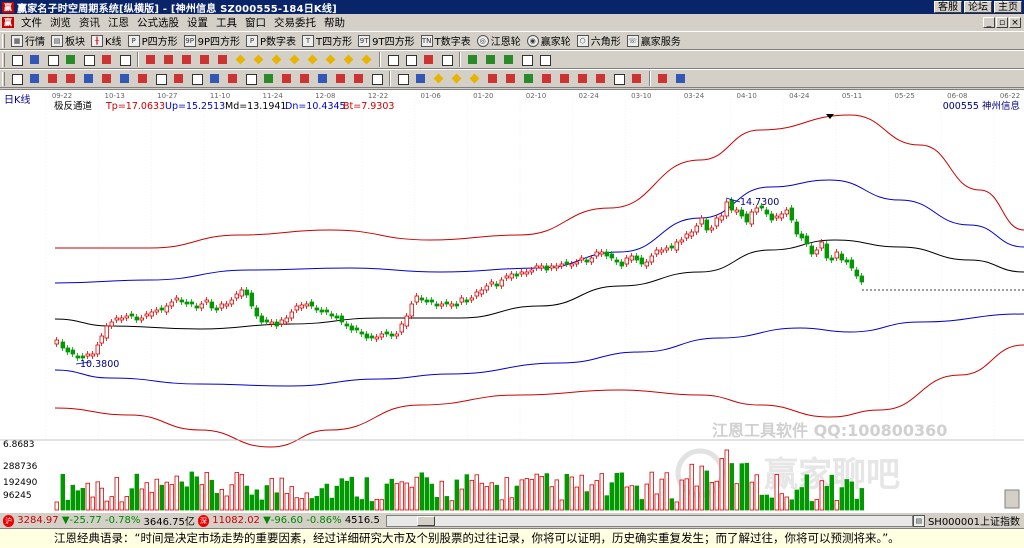 This screenshot has width=1024, height=548. I want to click on restore-icon: ▫, so click(1002, 22).